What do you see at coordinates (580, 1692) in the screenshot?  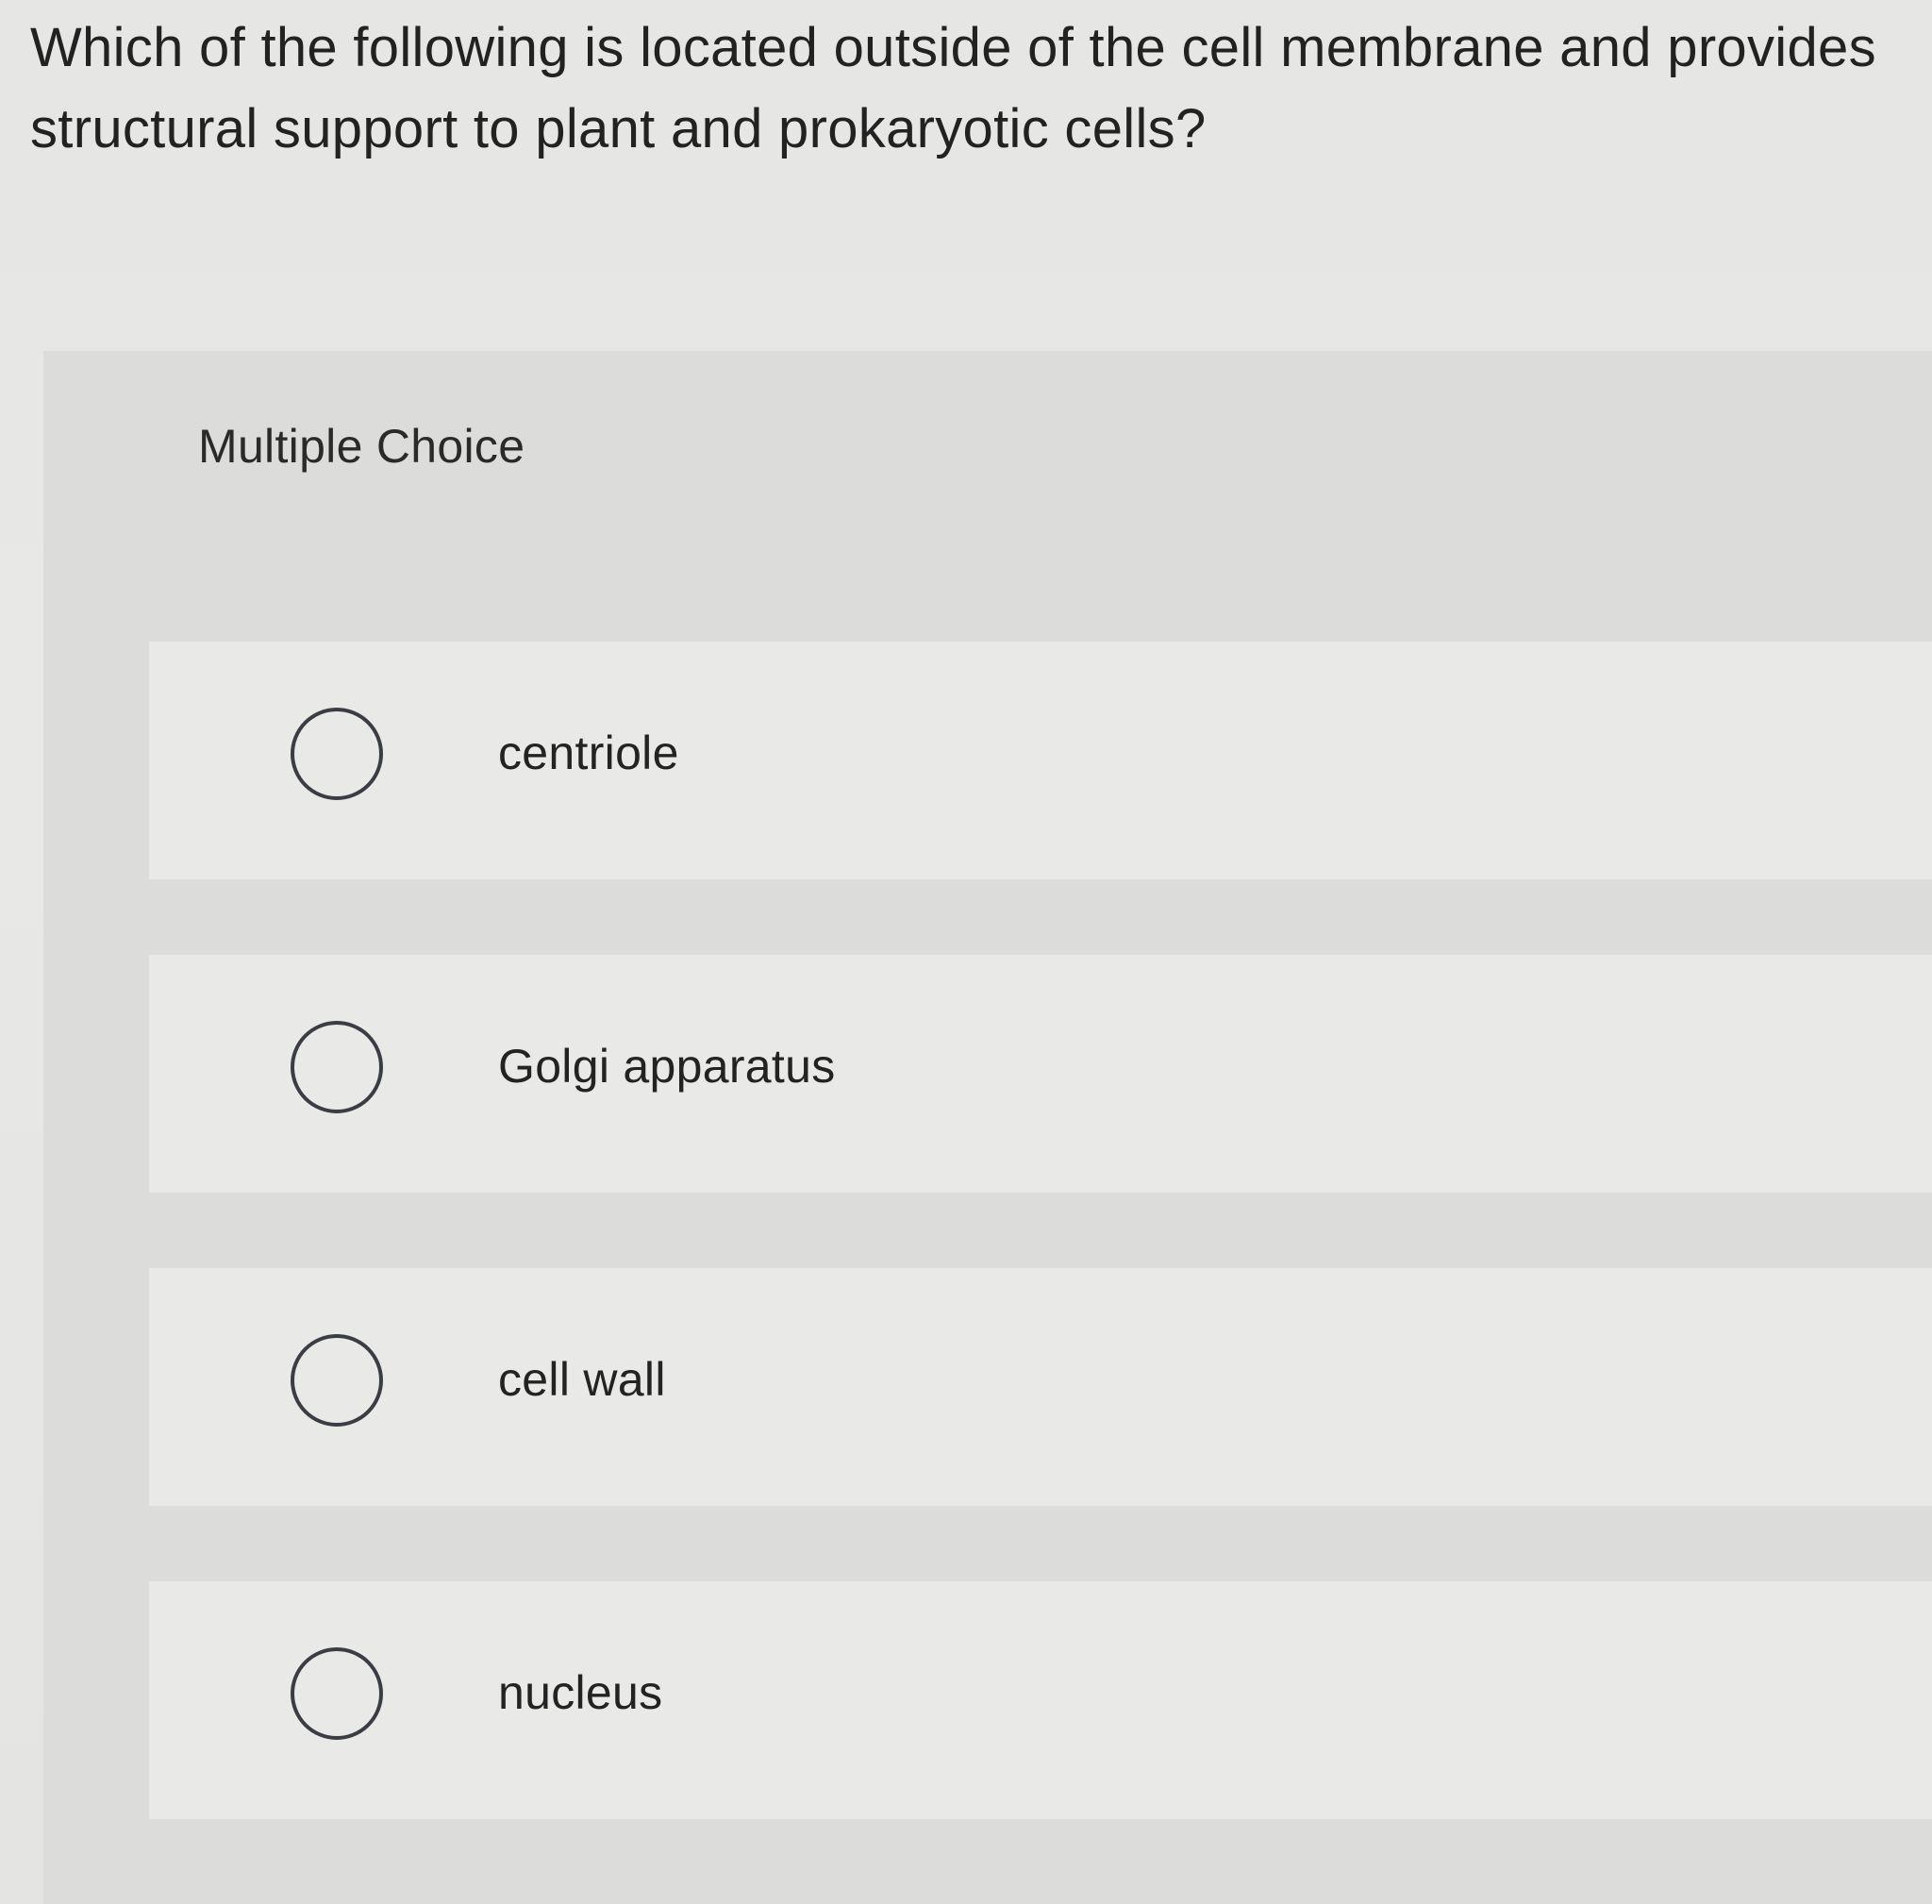 I see `answer-option-label: nucleus` at bounding box center [580, 1692].